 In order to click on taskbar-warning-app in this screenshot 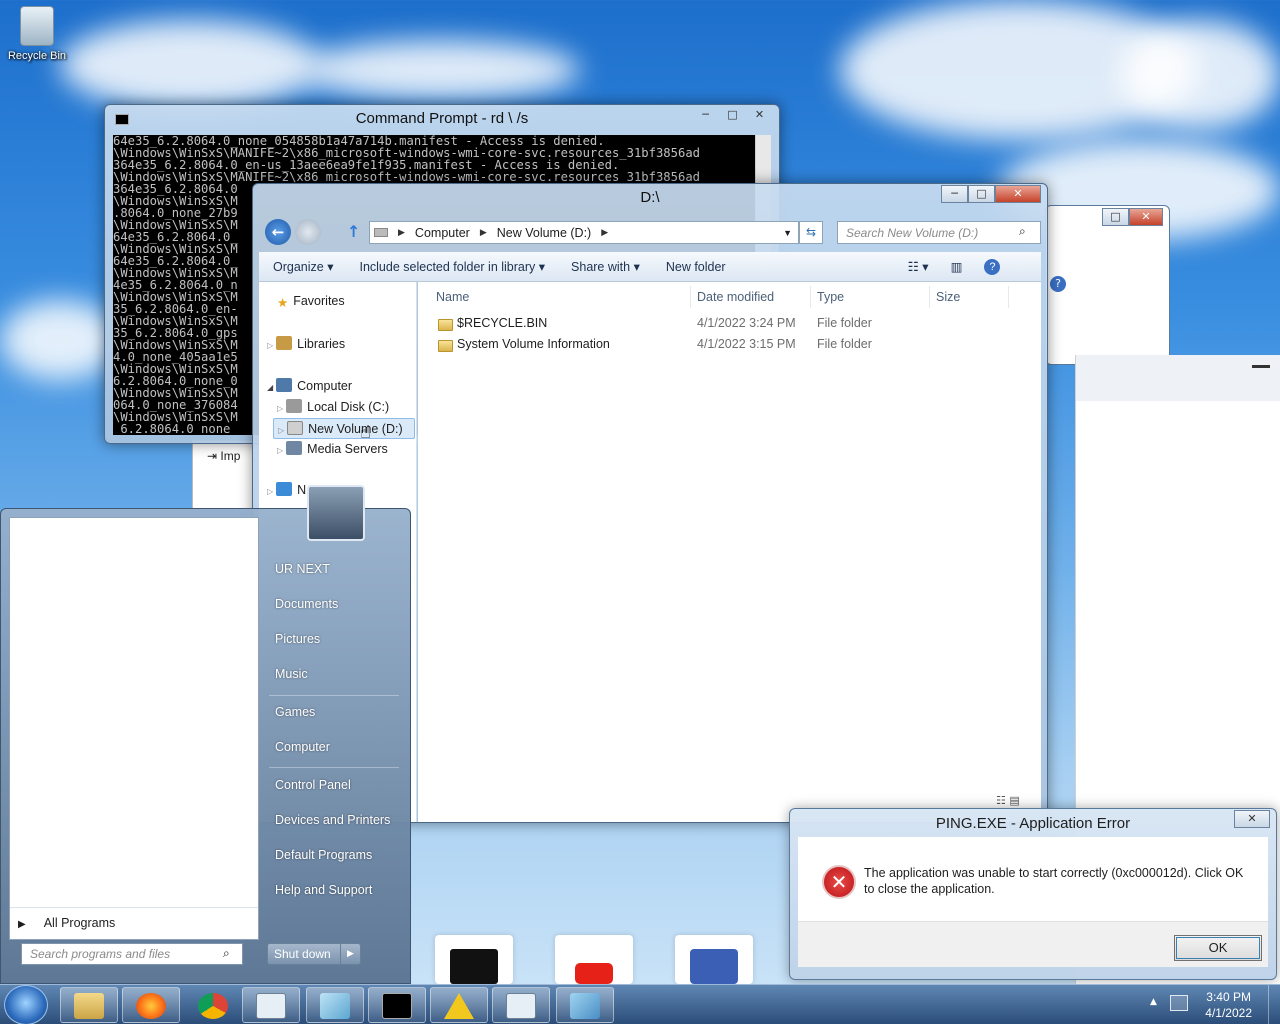, I will do `click(459, 1005)`.